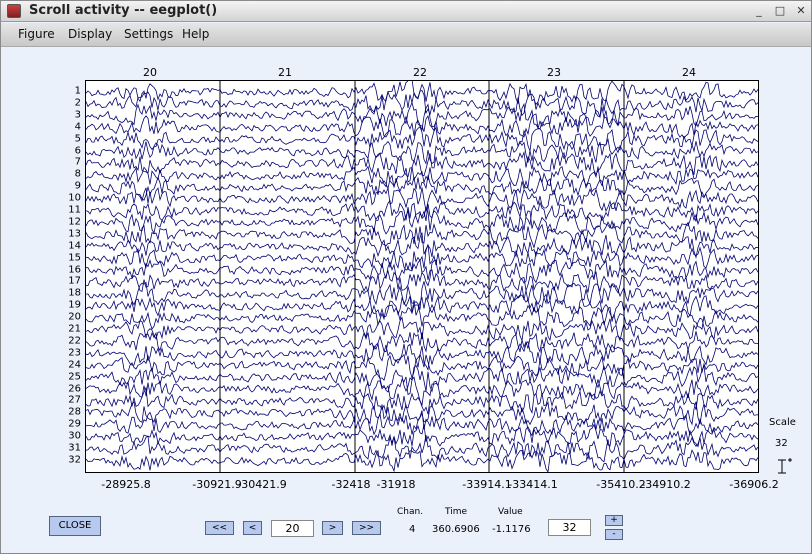 Image resolution: width=812 pixels, height=554 pixels. Describe the element at coordinates (74, 365) in the screenshot. I see `channel-label: 24` at that location.